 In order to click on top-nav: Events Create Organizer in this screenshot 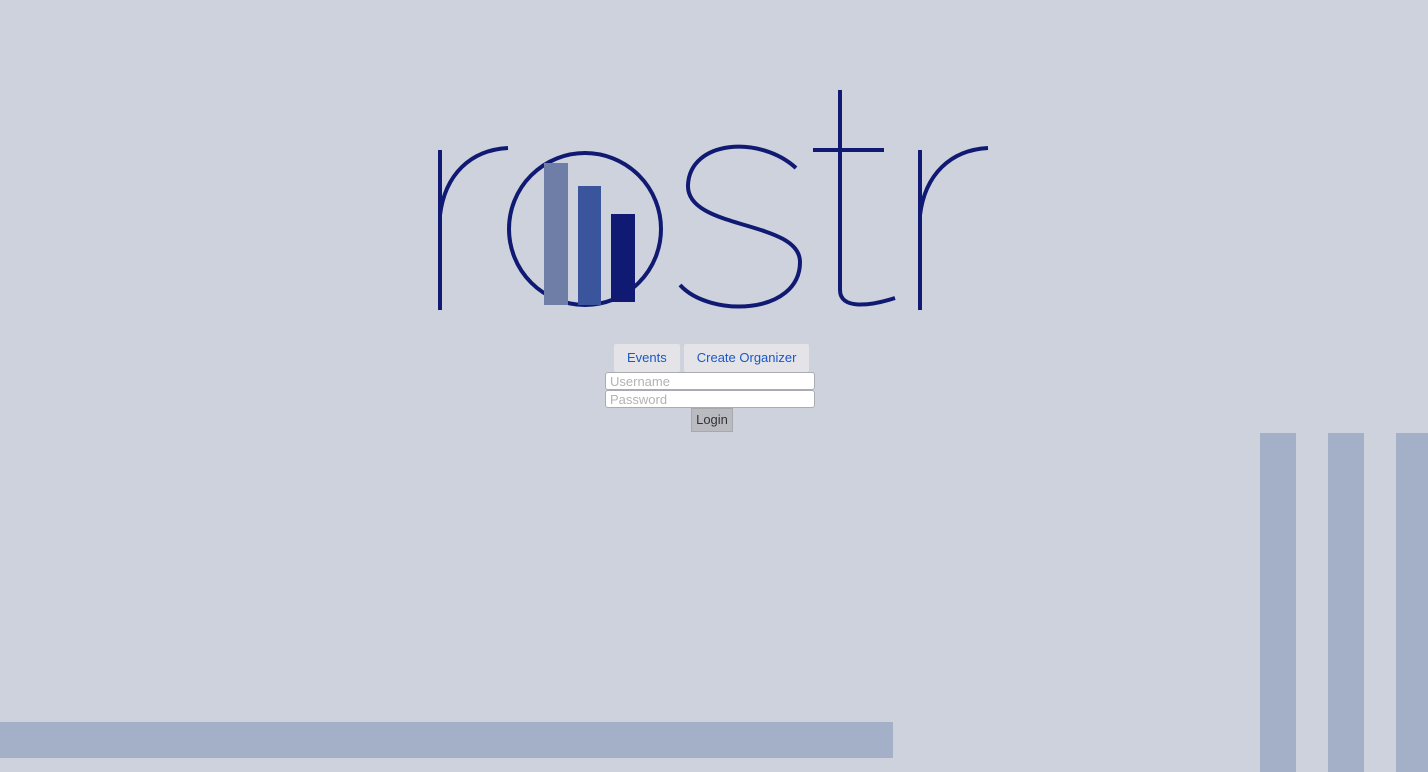, I will do `click(712, 358)`.